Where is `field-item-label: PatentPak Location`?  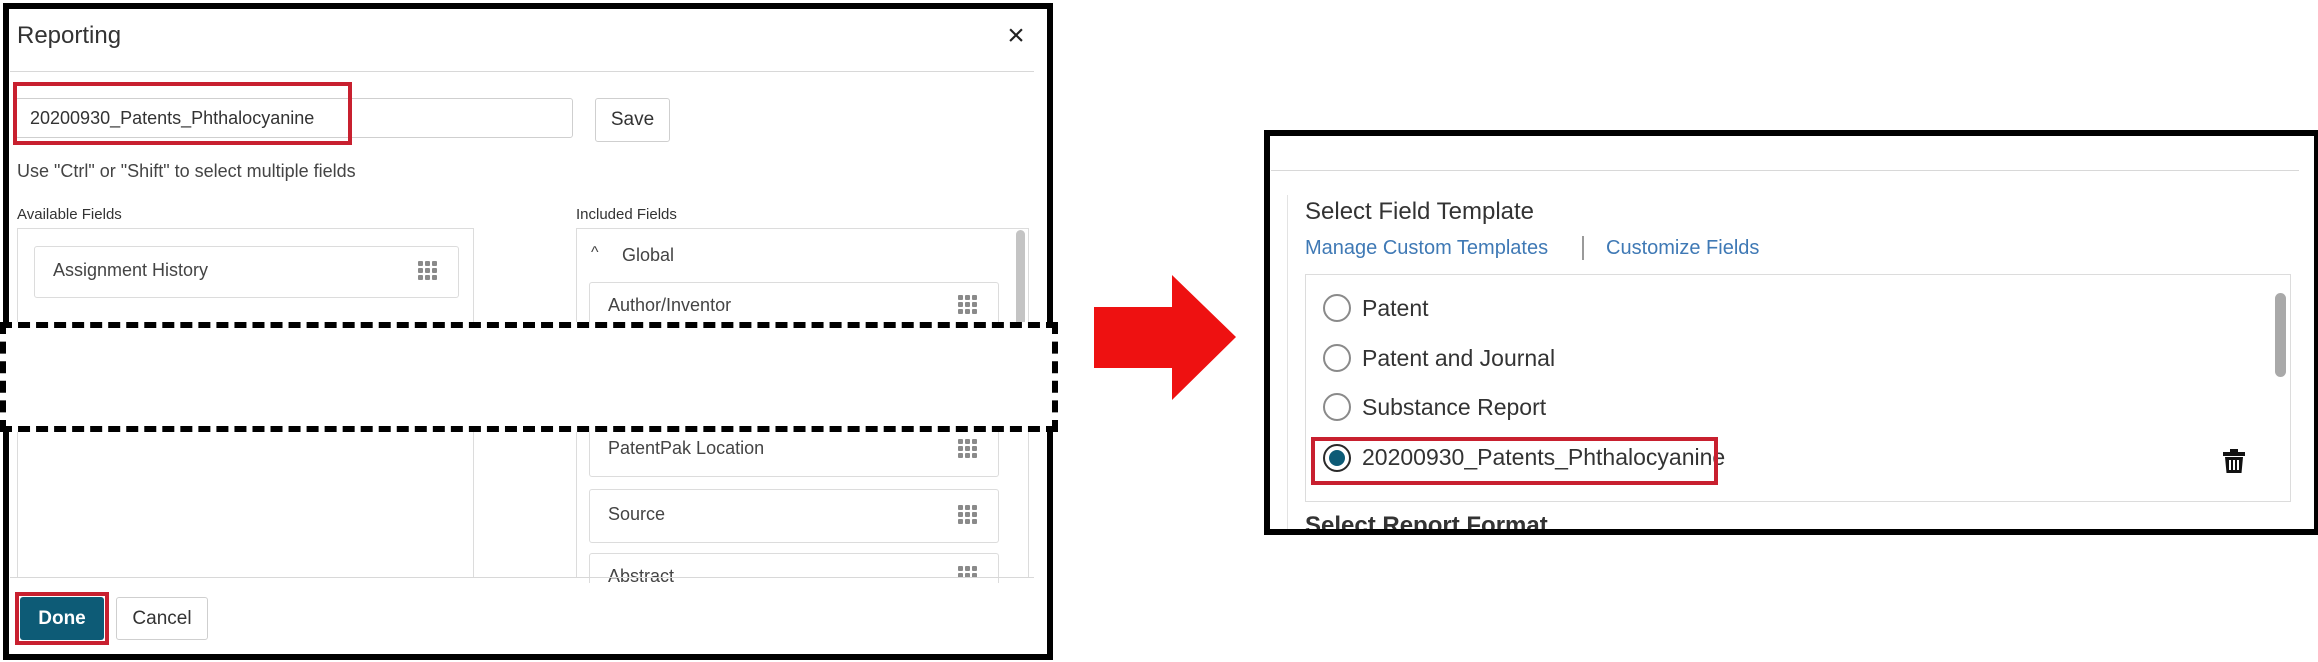 field-item-label: PatentPak Location is located at coordinates (686, 448).